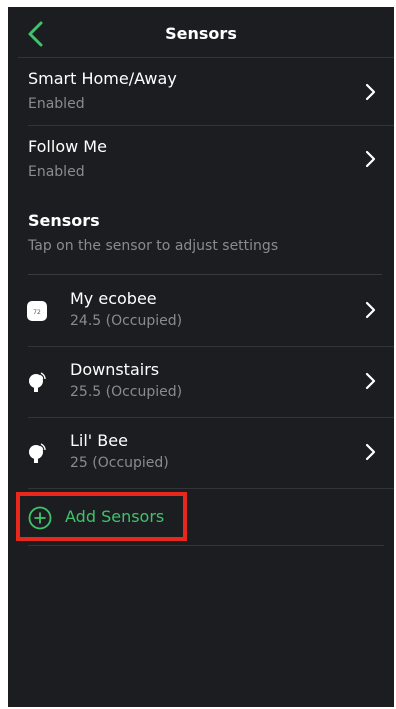 This screenshot has width=396, height=709. I want to click on sensor-name: Lil' Bee, so click(99, 440).